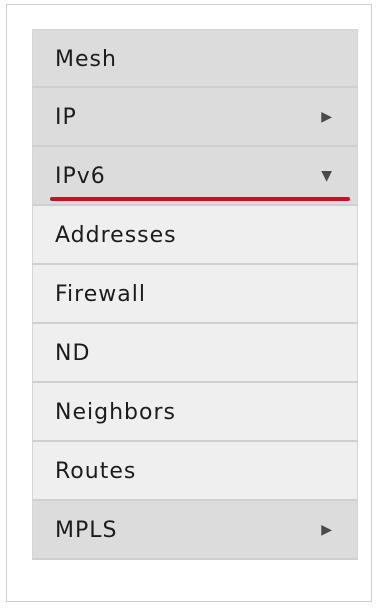 This screenshot has height=608, width=379. I want to click on menu-item-label: Neighbors, so click(115, 412).